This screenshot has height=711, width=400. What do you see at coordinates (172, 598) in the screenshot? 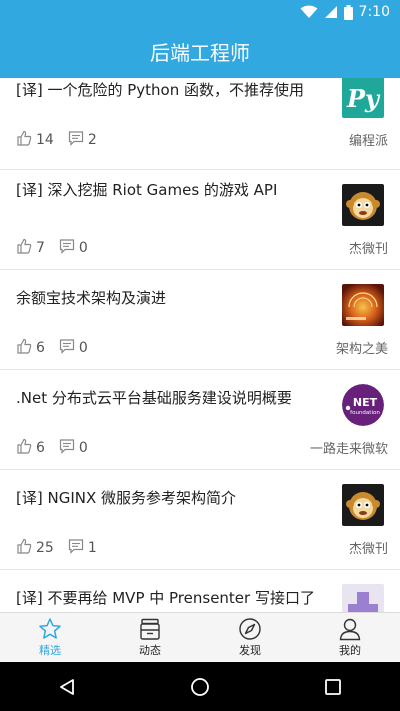
I see `article-title: [译] 不要再给 MVP 中 Prensenter 写接口了` at bounding box center [172, 598].